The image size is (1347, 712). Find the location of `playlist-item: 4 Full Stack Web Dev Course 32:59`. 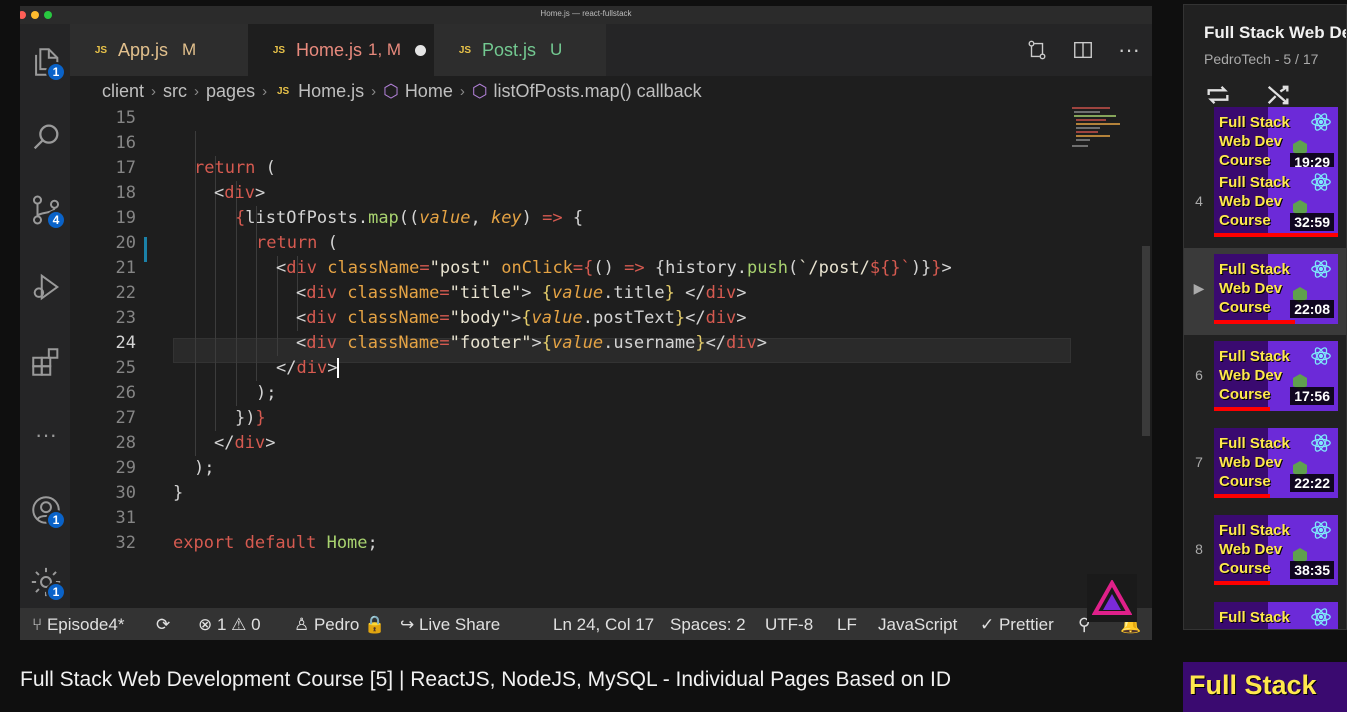

playlist-item: 4 Full Stack Web Dev Course 32:59 is located at coordinates (1265, 204).